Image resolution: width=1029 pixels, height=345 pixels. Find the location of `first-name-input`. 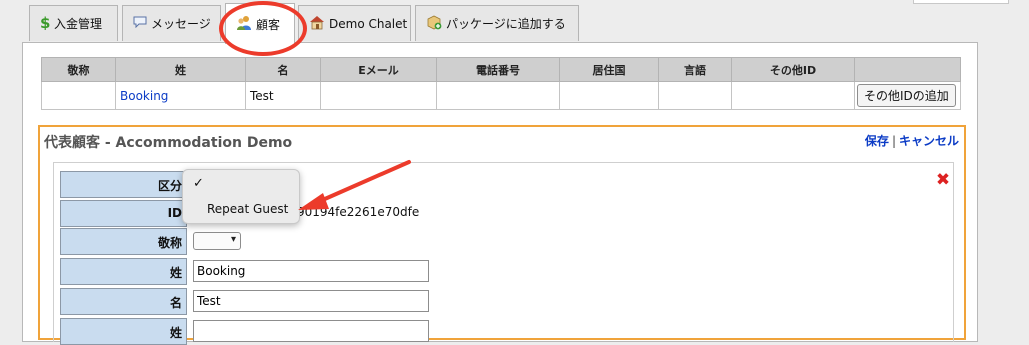

first-name-input is located at coordinates (311, 301).